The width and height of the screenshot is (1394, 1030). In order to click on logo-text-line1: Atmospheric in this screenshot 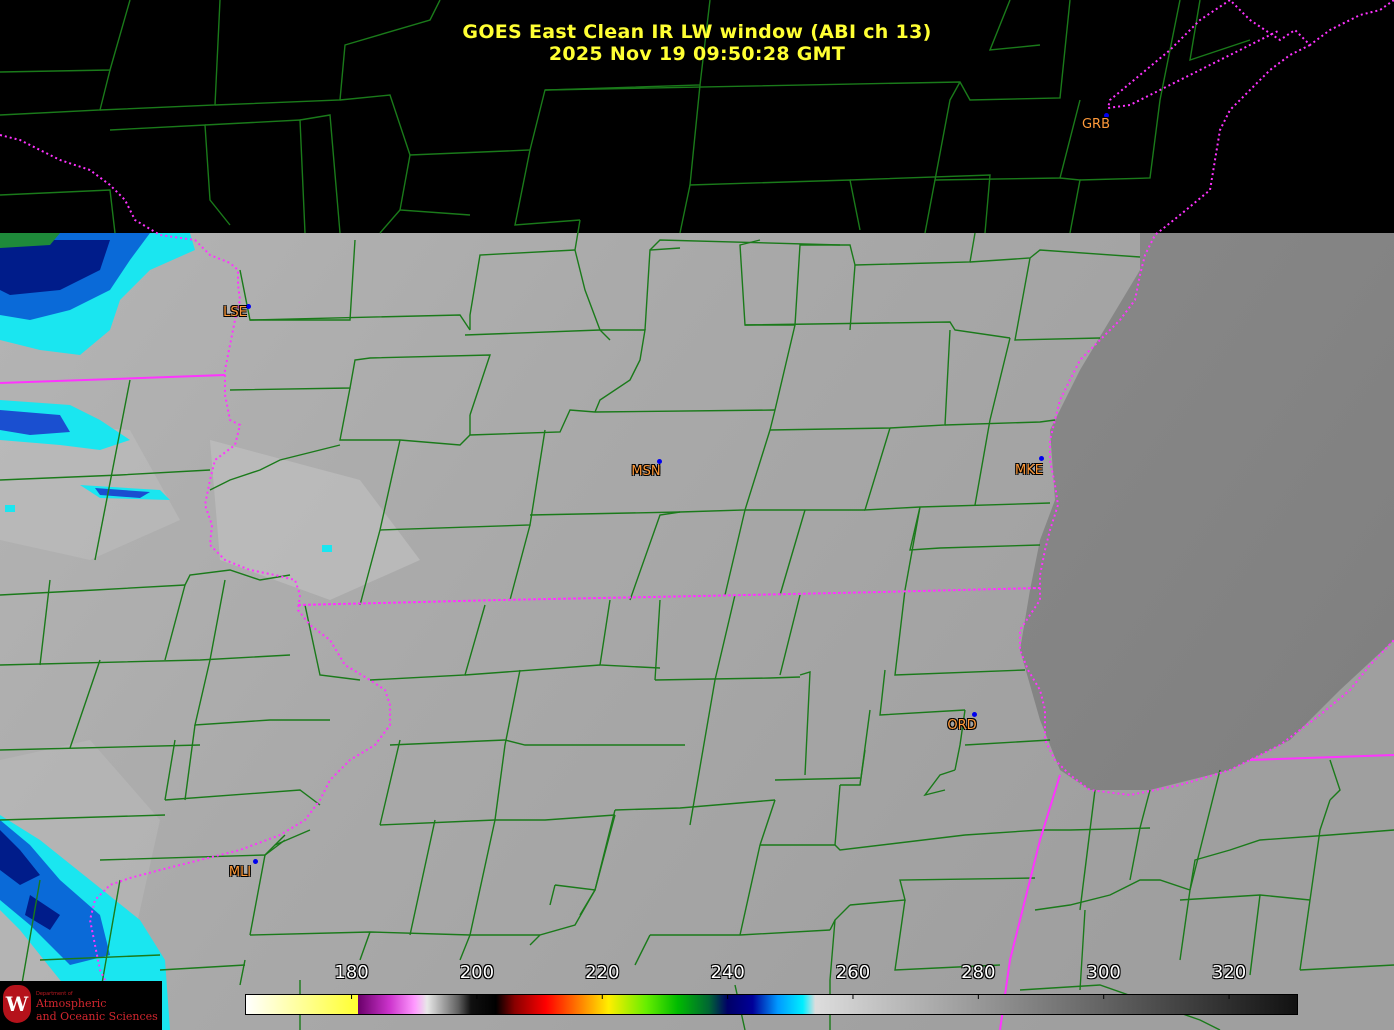, I will do `click(71, 1003)`.